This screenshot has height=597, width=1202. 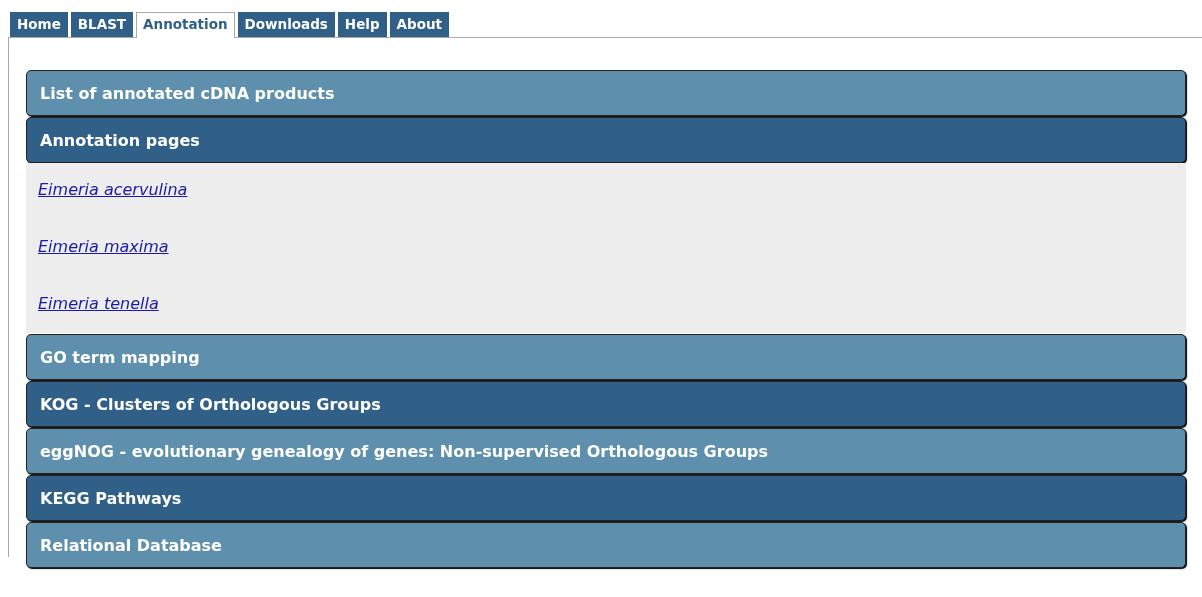 What do you see at coordinates (103, 247) in the screenshot?
I see `species-link: Eimeria maxima` at bounding box center [103, 247].